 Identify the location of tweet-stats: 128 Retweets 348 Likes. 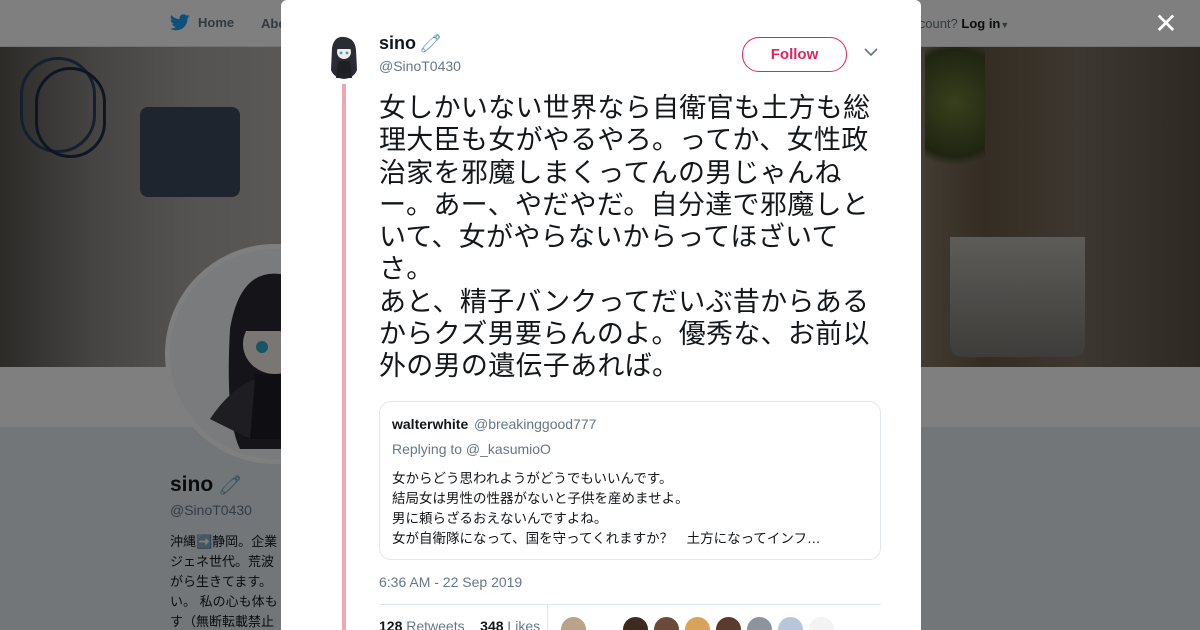
(459, 624).